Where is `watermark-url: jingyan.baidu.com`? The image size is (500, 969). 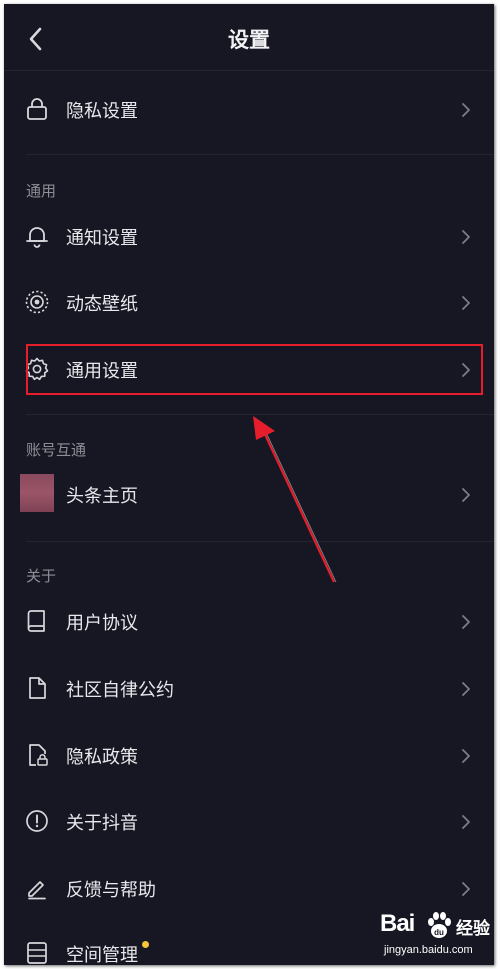 watermark-url: jingyan.baidu.com is located at coordinates (428, 950).